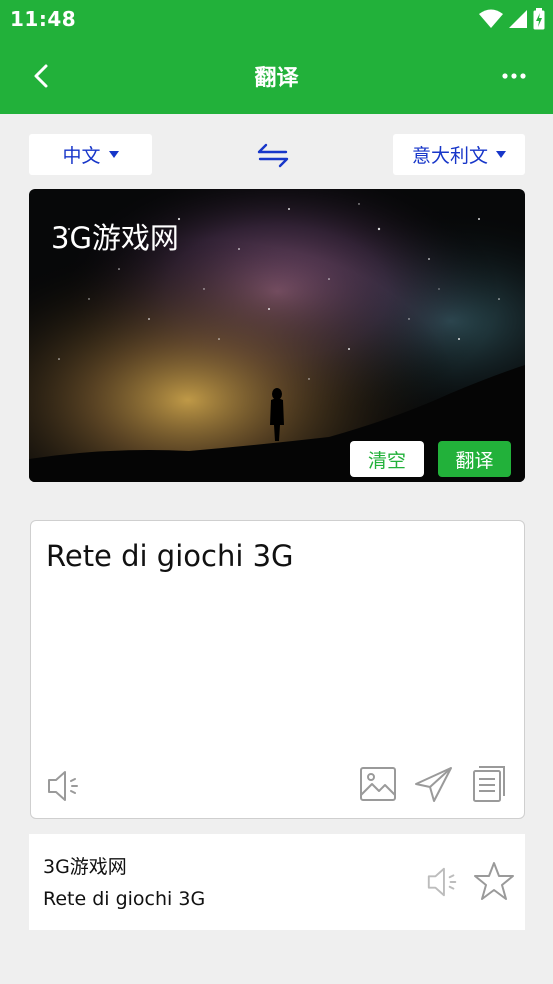 The height and width of the screenshot is (984, 553). I want to click on status-time: 11:48, so click(43, 19).